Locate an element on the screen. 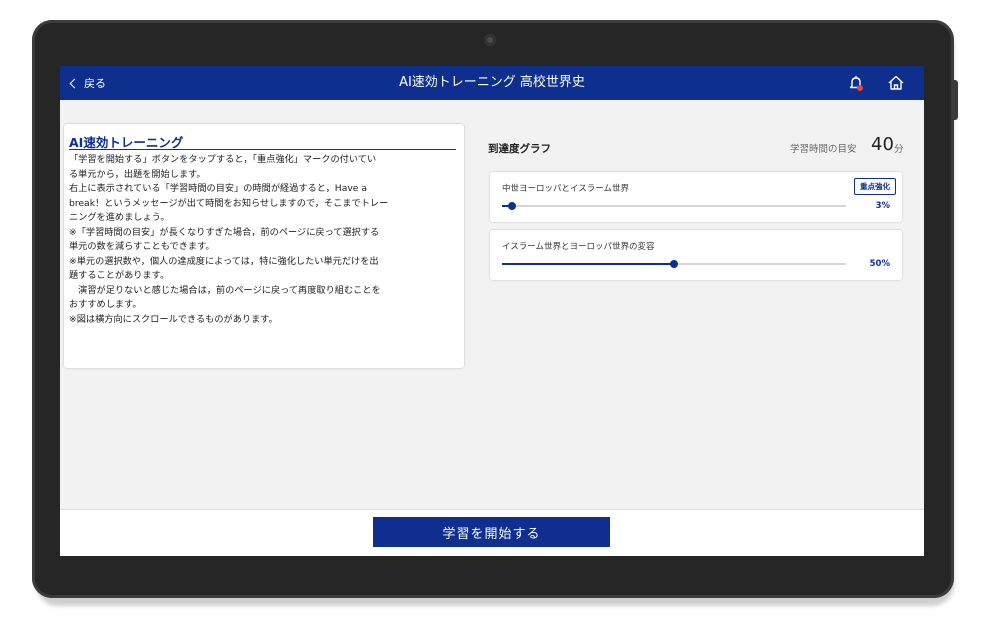 Image resolution: width=987 pixels, height=637 pixels. title-underline is located at coordinates (262, 149).